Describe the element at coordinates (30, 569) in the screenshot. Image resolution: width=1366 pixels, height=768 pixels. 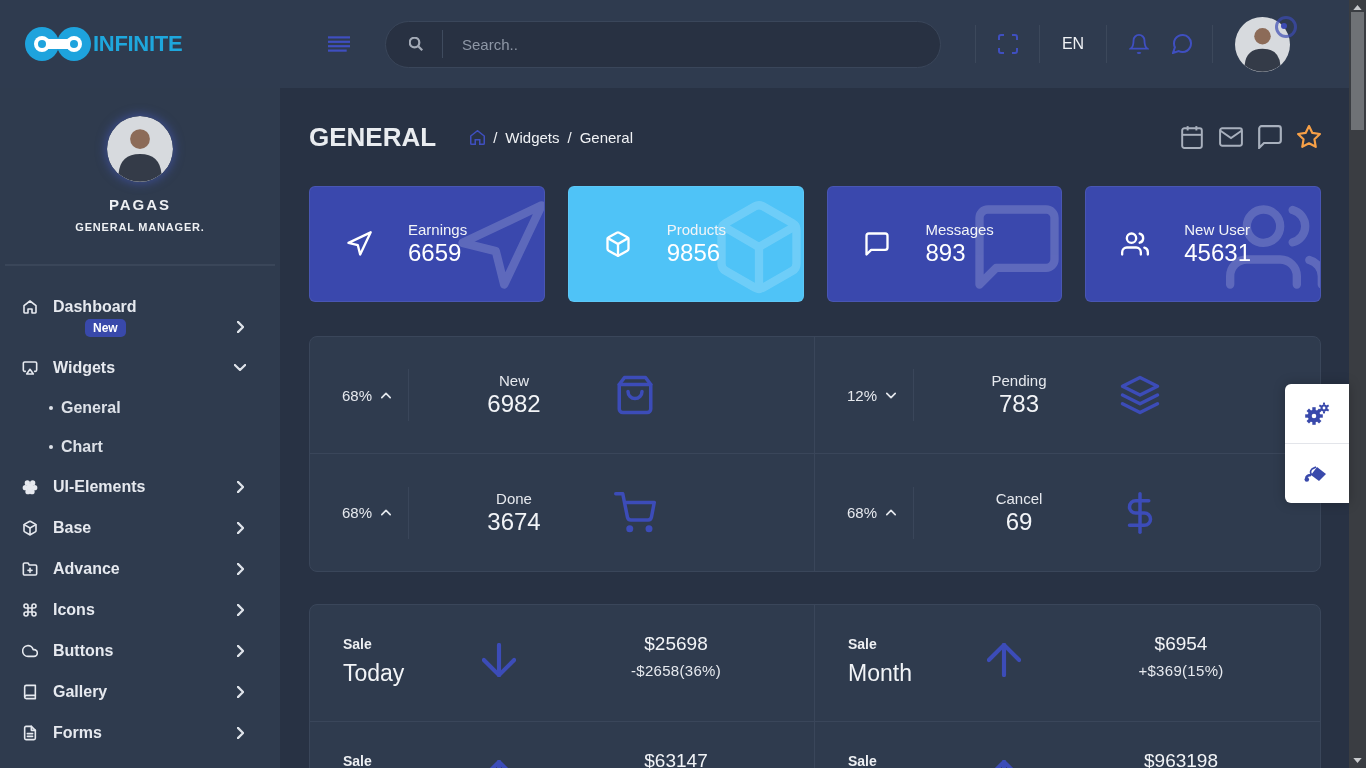
I see `folder-plus-icon` at that location.